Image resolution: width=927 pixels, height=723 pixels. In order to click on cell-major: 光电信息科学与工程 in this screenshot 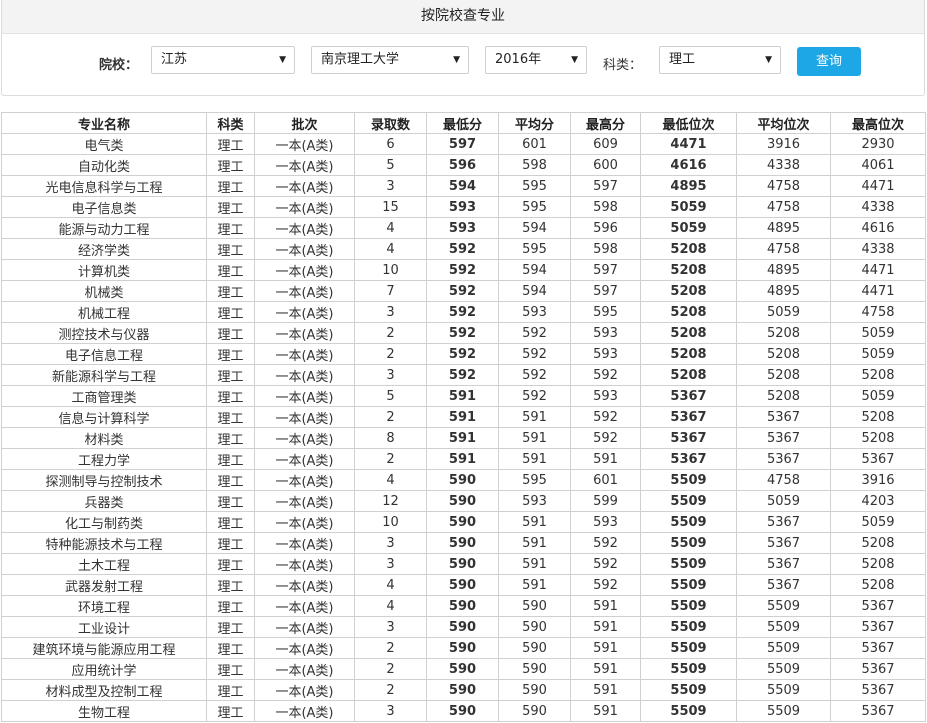, I will do `click(104, 186)`.